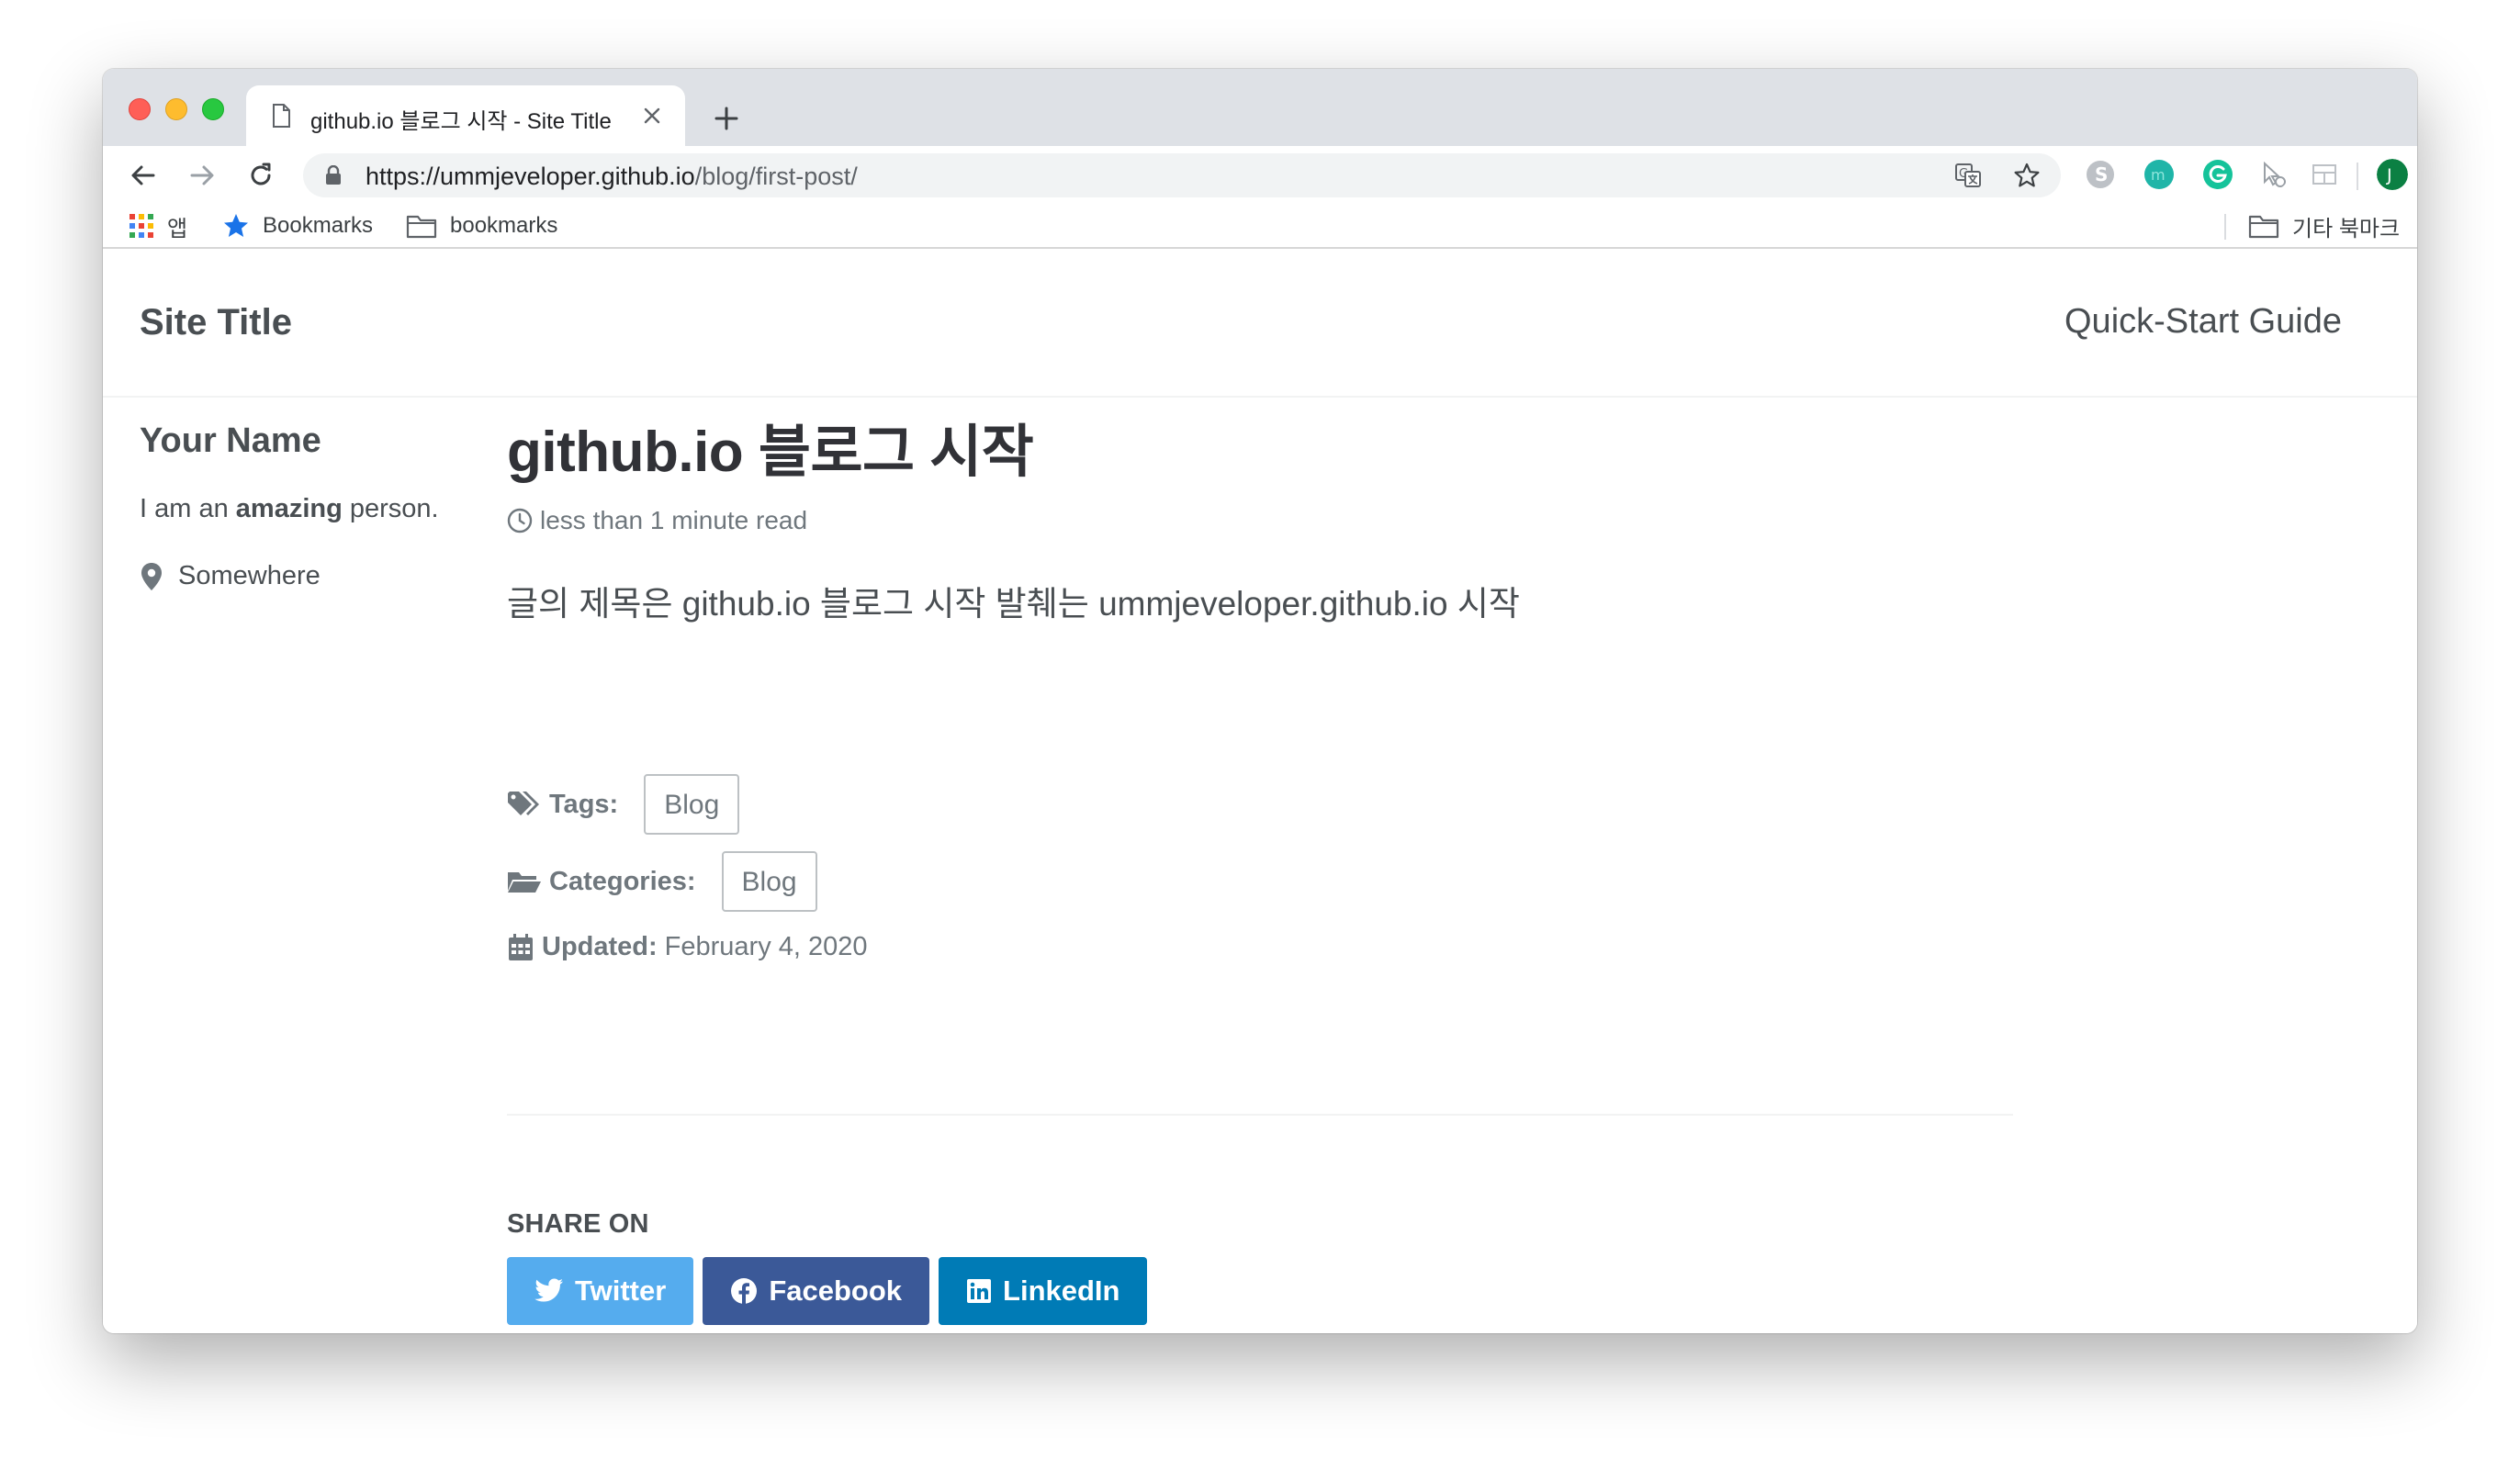 The image size is (2520, 1471). Describe the element at coordinates (530, 176) in the screenshot. I see `url-host: https://ummjeveloper.github.io` at that location.